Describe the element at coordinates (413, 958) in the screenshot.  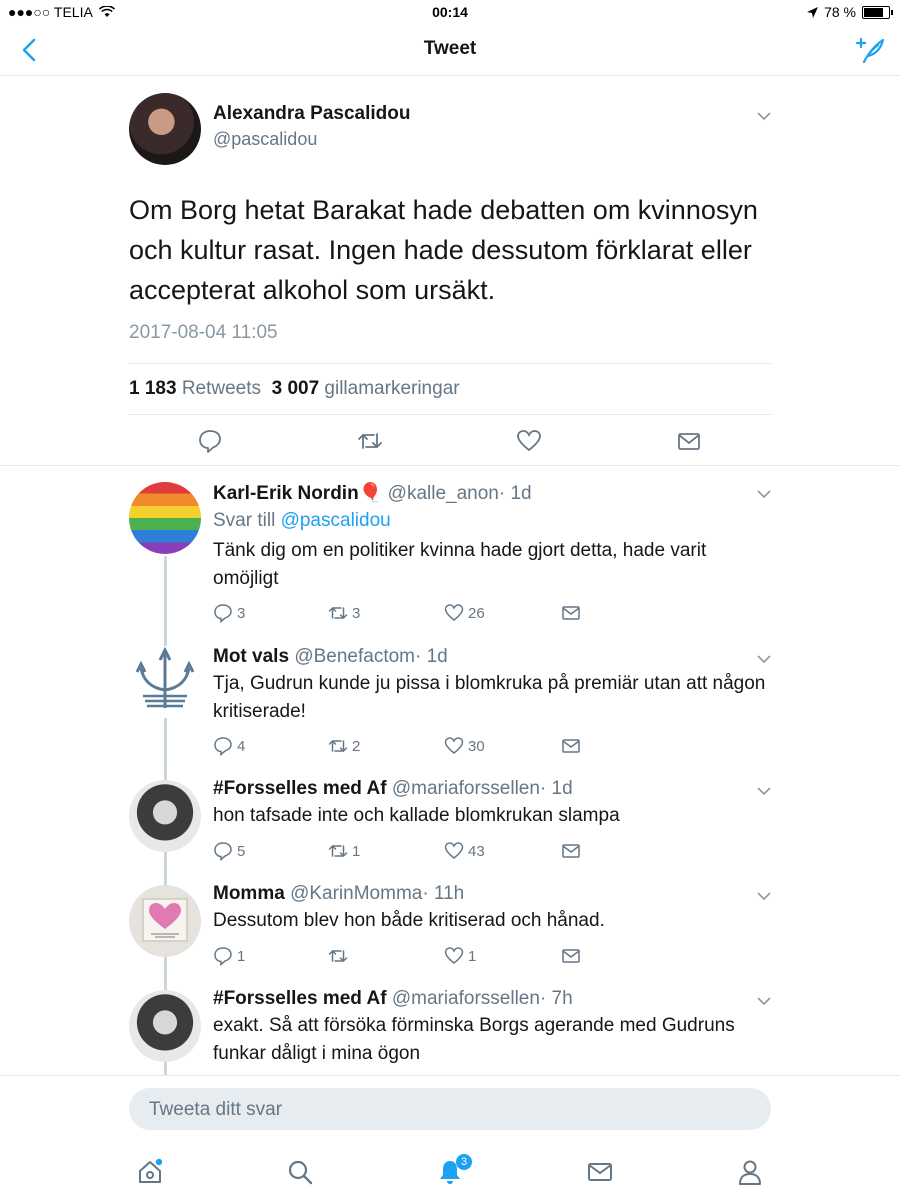
I see `reply-actions: 1 1` at that location.